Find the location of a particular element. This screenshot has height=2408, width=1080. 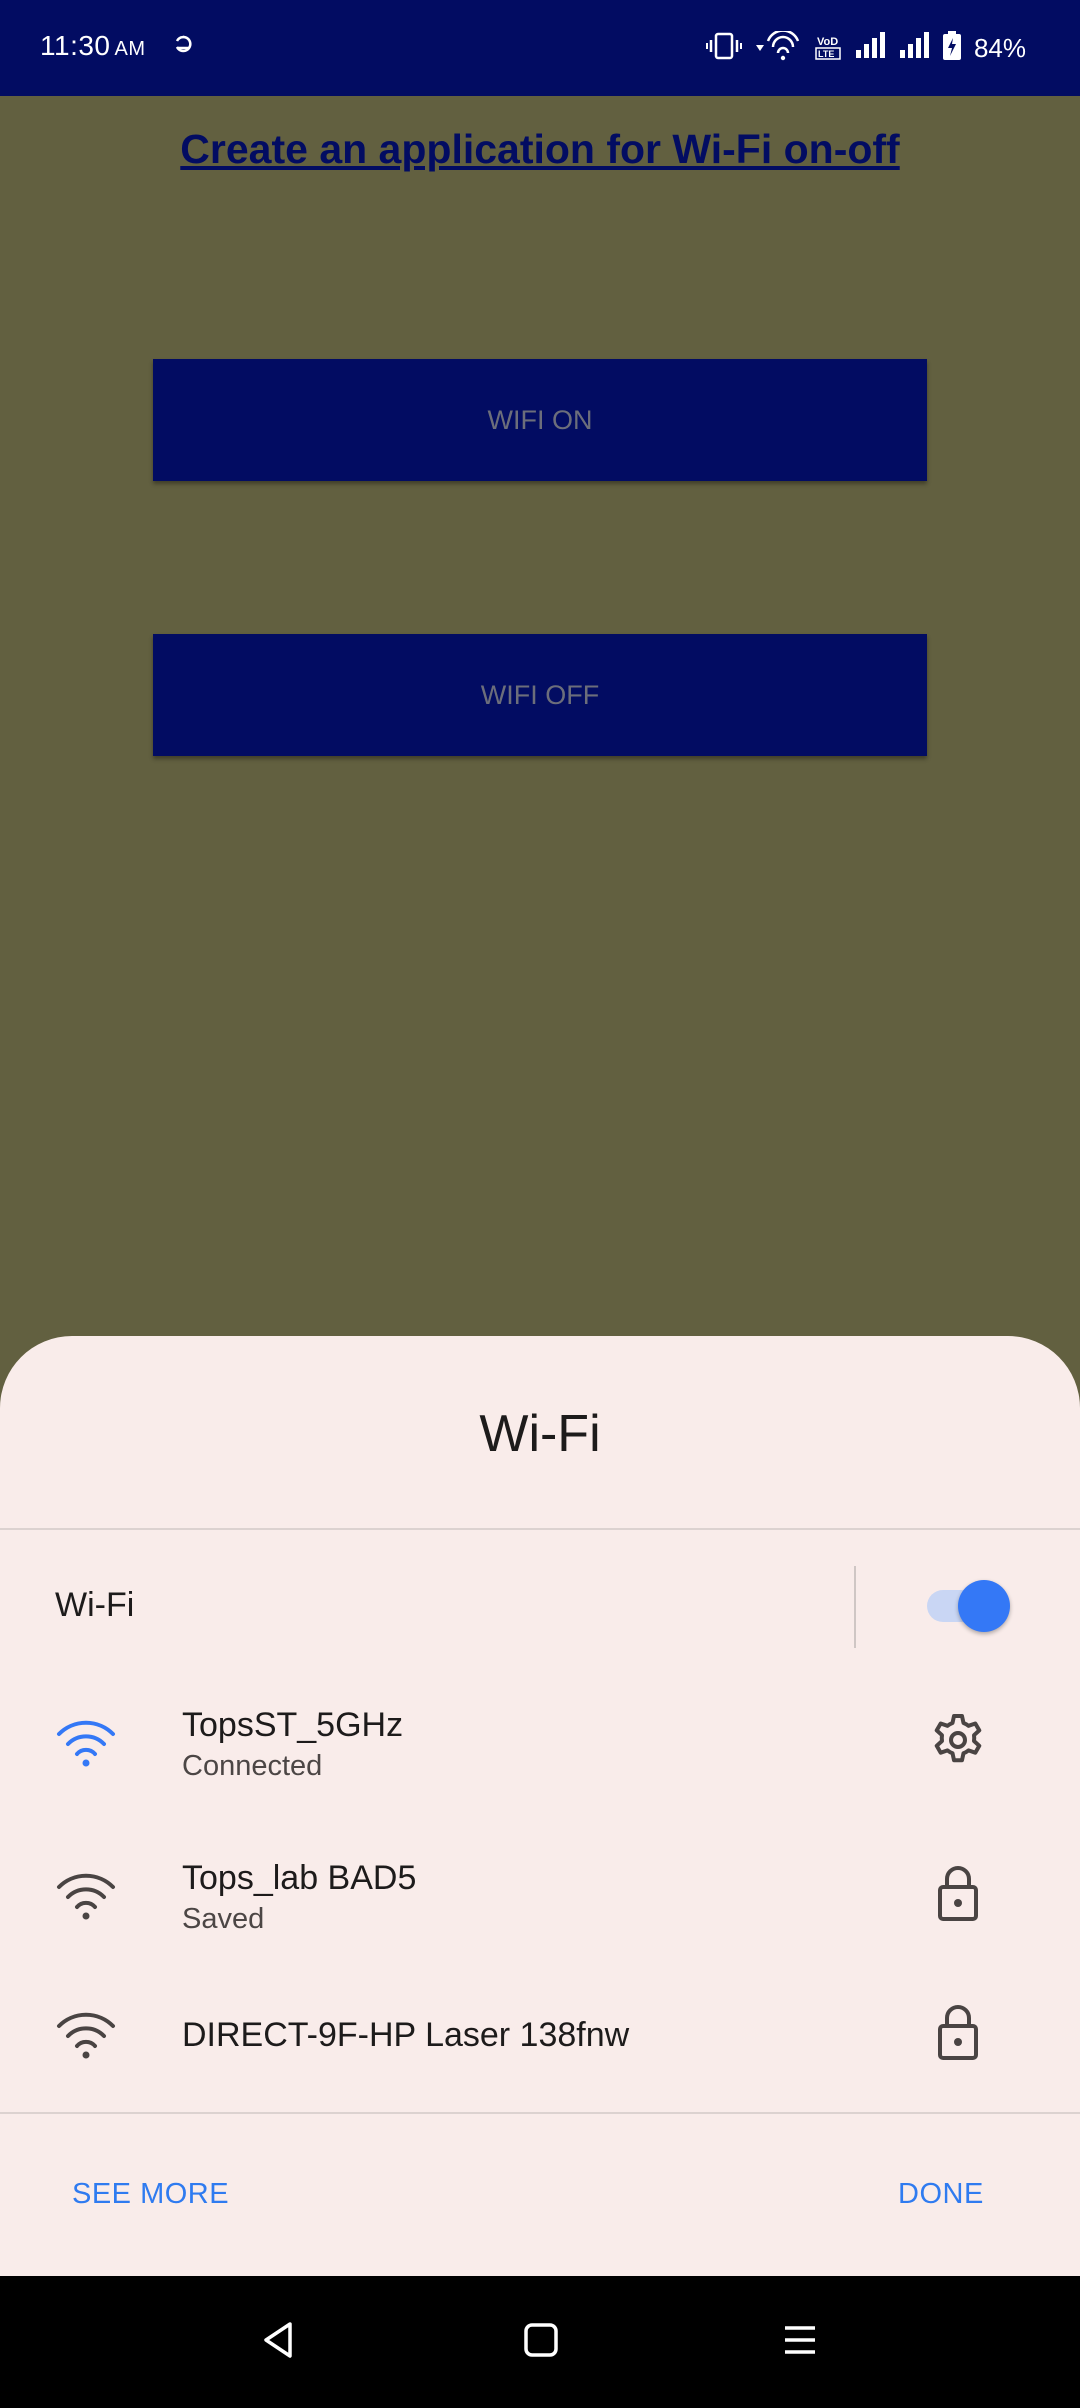

data-saver-icon is located at coordinates (183, 50).